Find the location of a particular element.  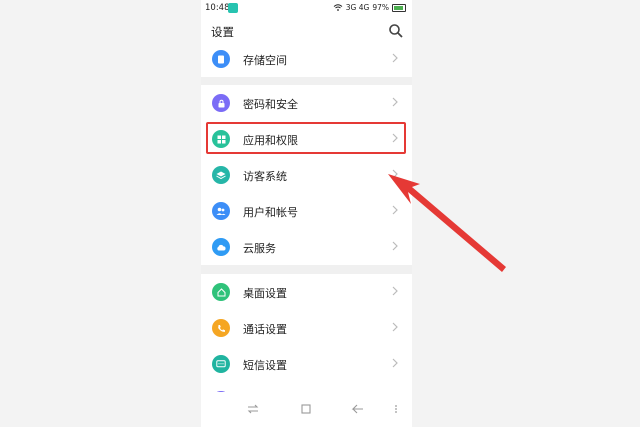

page-title: 设置 is located at coordinates (222, 32).